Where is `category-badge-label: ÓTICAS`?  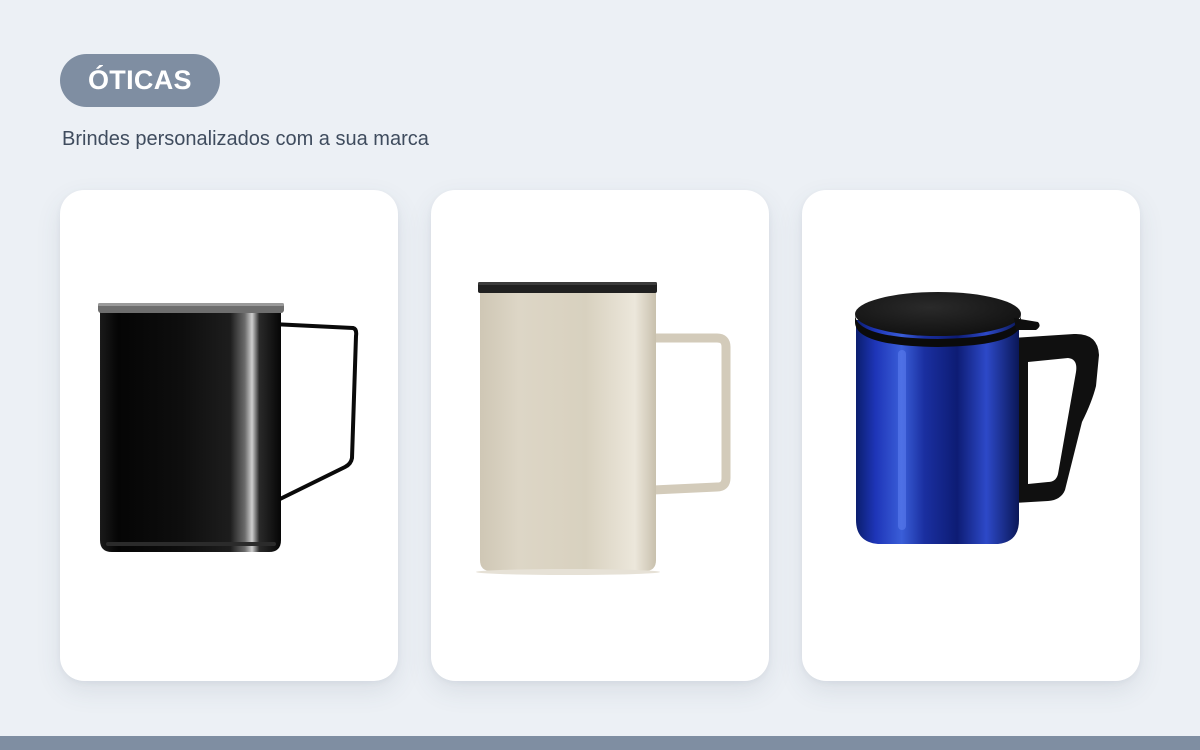 category-badge-label: ÓTICAS is located at coordinates (140, 80).